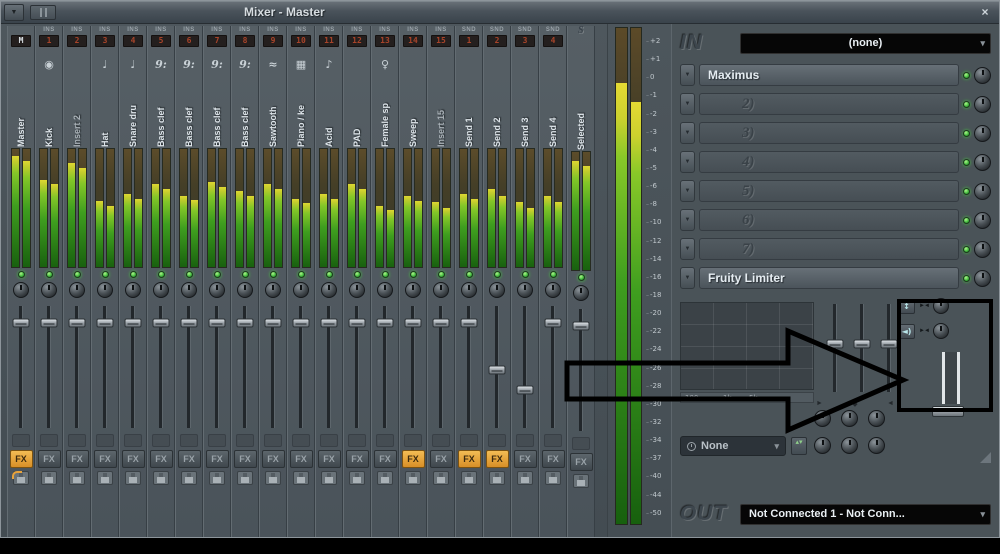  What do you see at coordinates (951, 378) in the screenshot?
I see `limiter-gain-slider` at bounding box center [951, 378].